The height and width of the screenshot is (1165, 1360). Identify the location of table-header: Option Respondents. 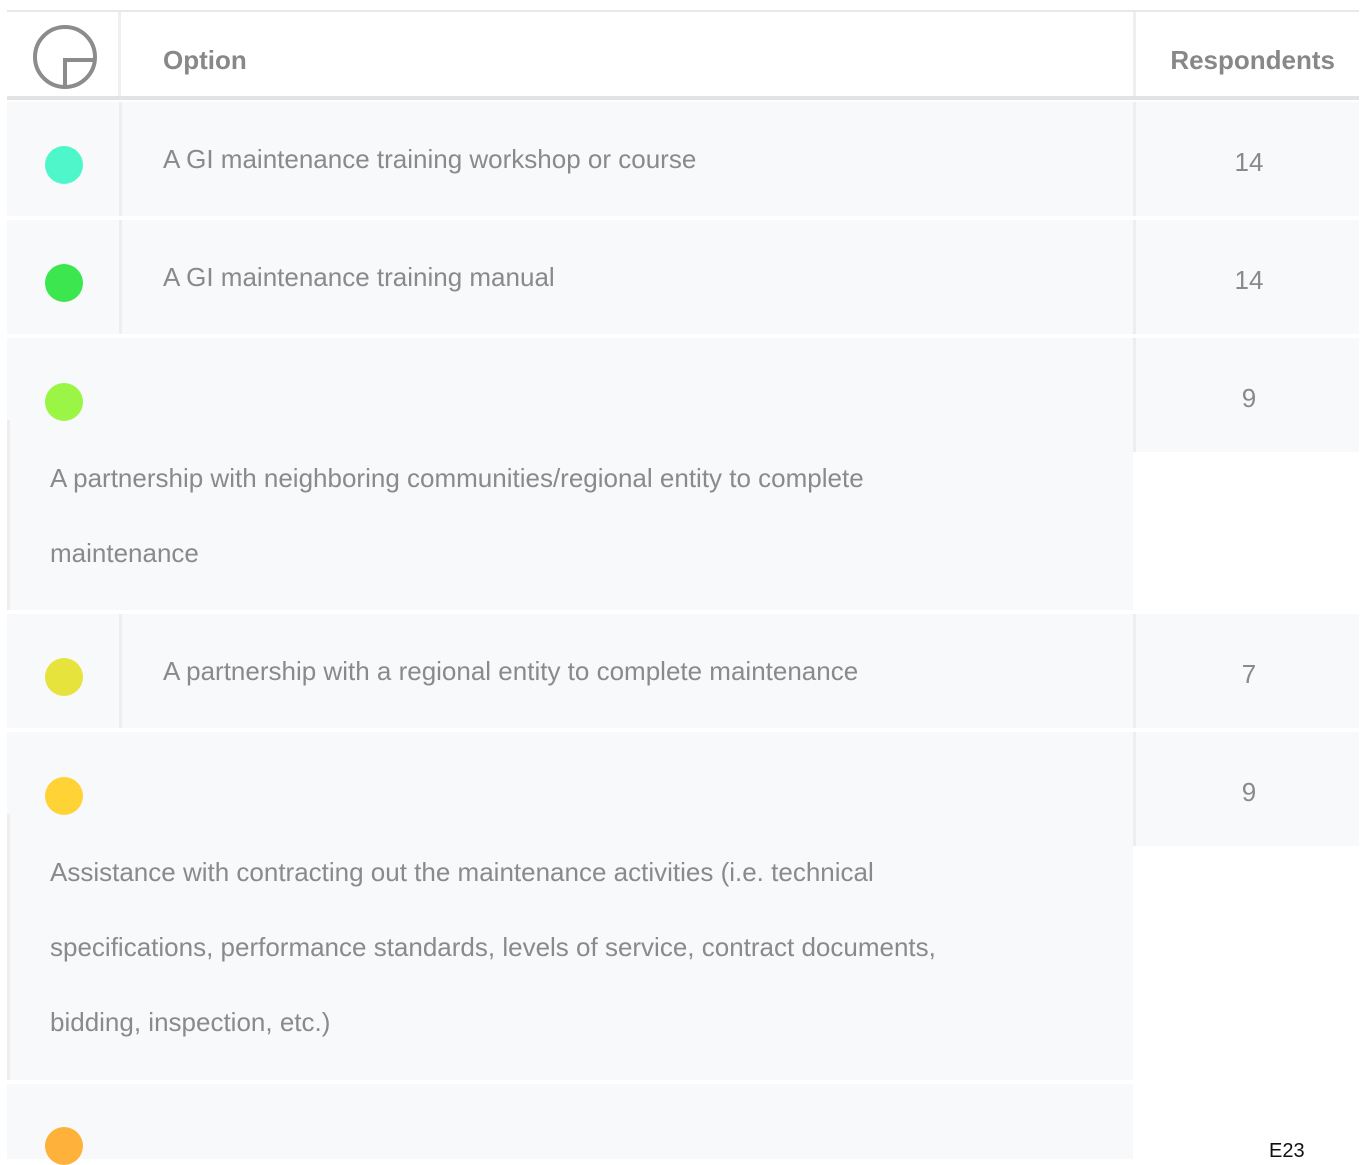
(683, 55).